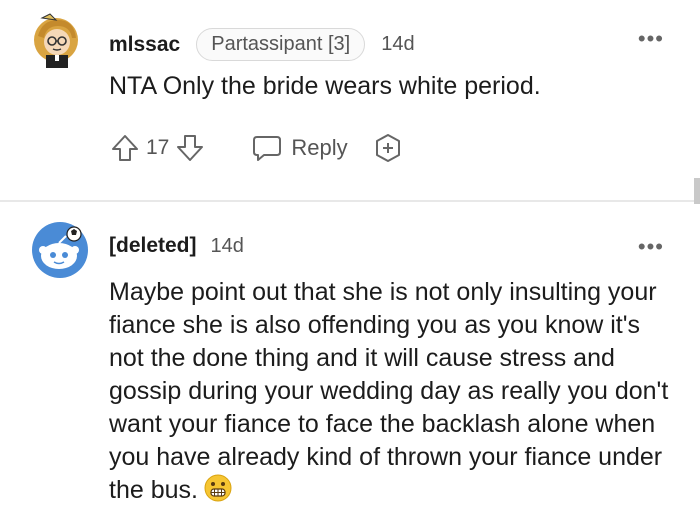  I want to click on reply-bubble-icon, so click(267, 148).